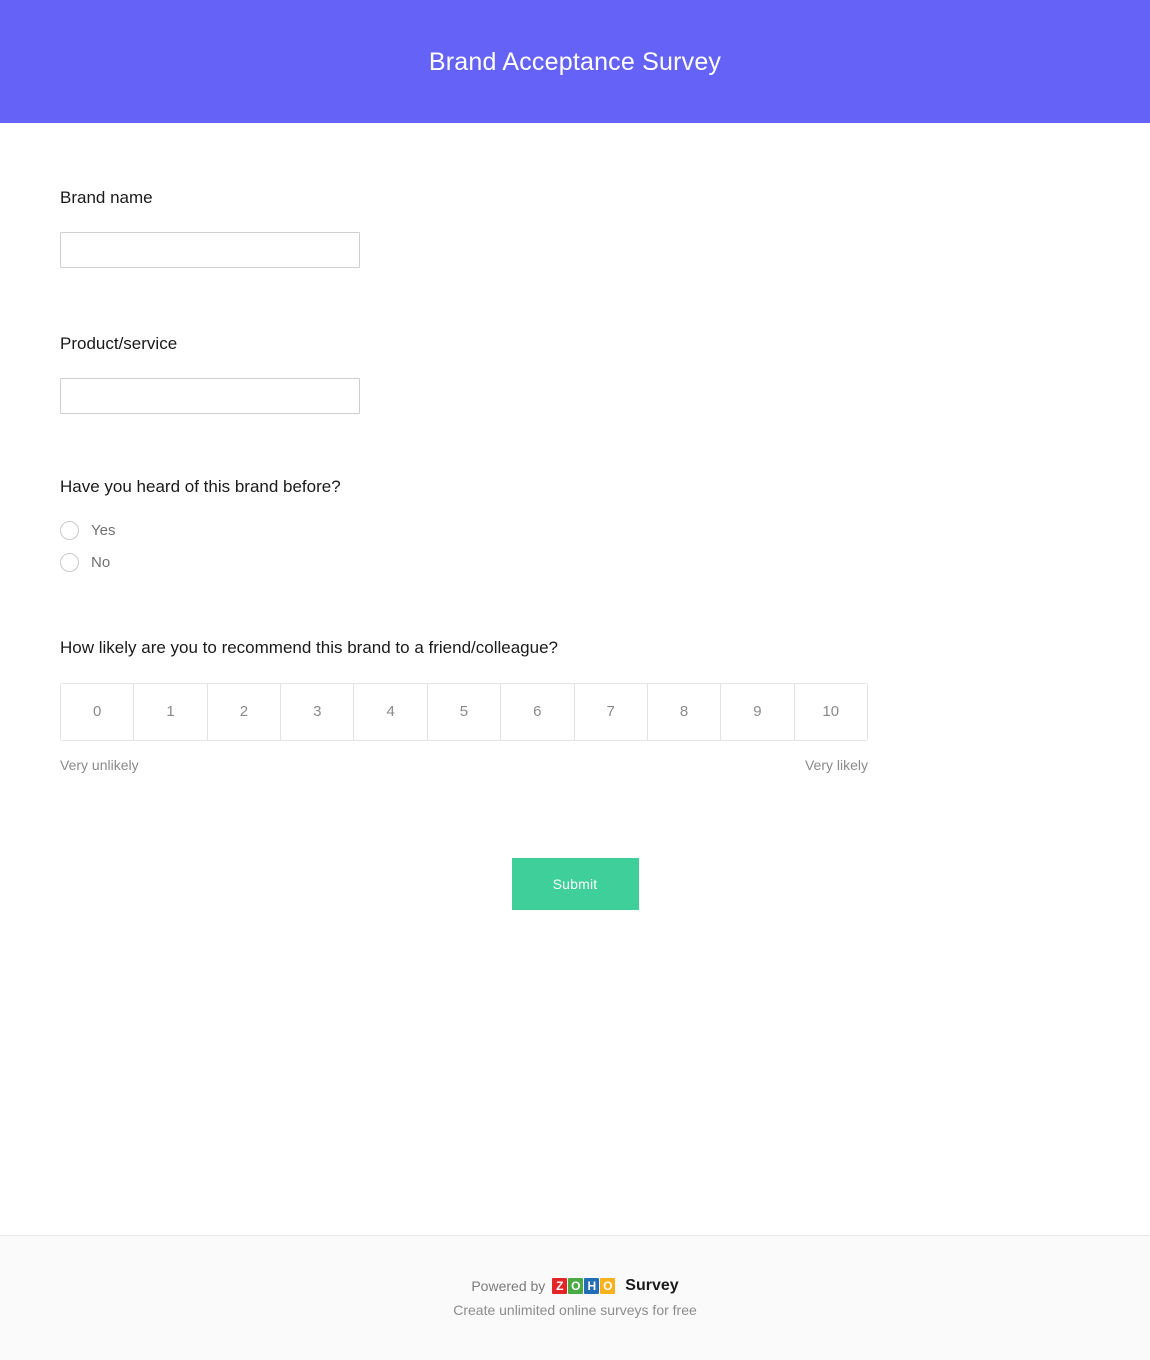 This screenshot has width=1150, height=1360. What do you see at coordinates (210, 395) in the screenshot?
I see `product-service-input` at bounding box center [210, 395].